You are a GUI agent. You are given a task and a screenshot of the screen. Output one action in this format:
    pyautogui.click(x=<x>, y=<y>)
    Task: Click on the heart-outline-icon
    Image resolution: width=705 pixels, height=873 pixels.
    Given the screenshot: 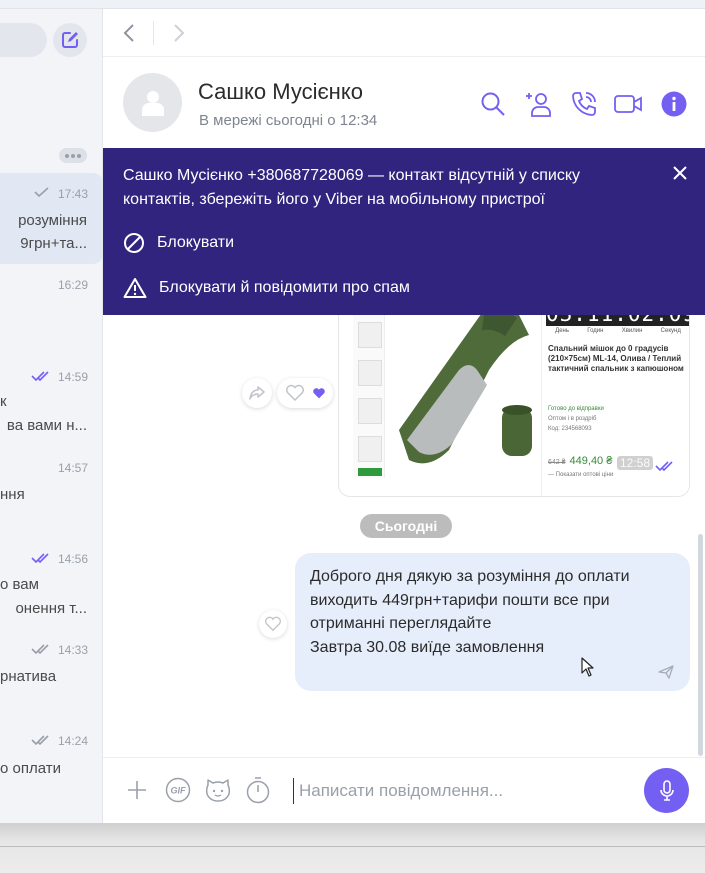 What is the action you would take?
    pyautogui.click(x=273, y=624)
    